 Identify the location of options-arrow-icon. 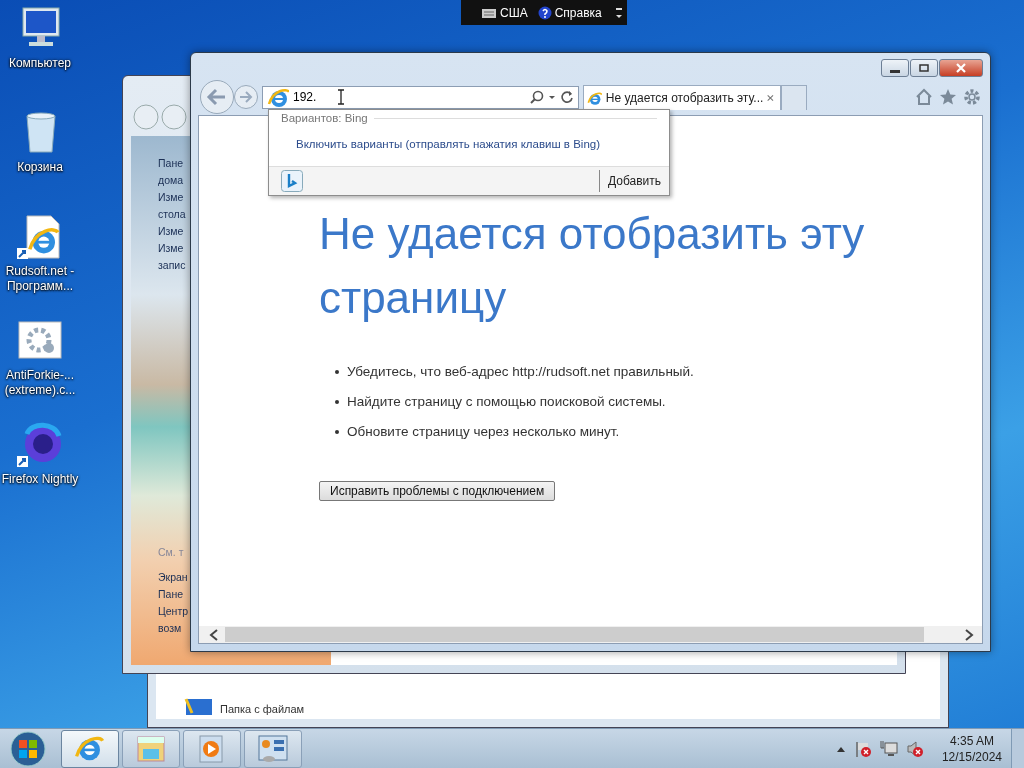
(619, 12).